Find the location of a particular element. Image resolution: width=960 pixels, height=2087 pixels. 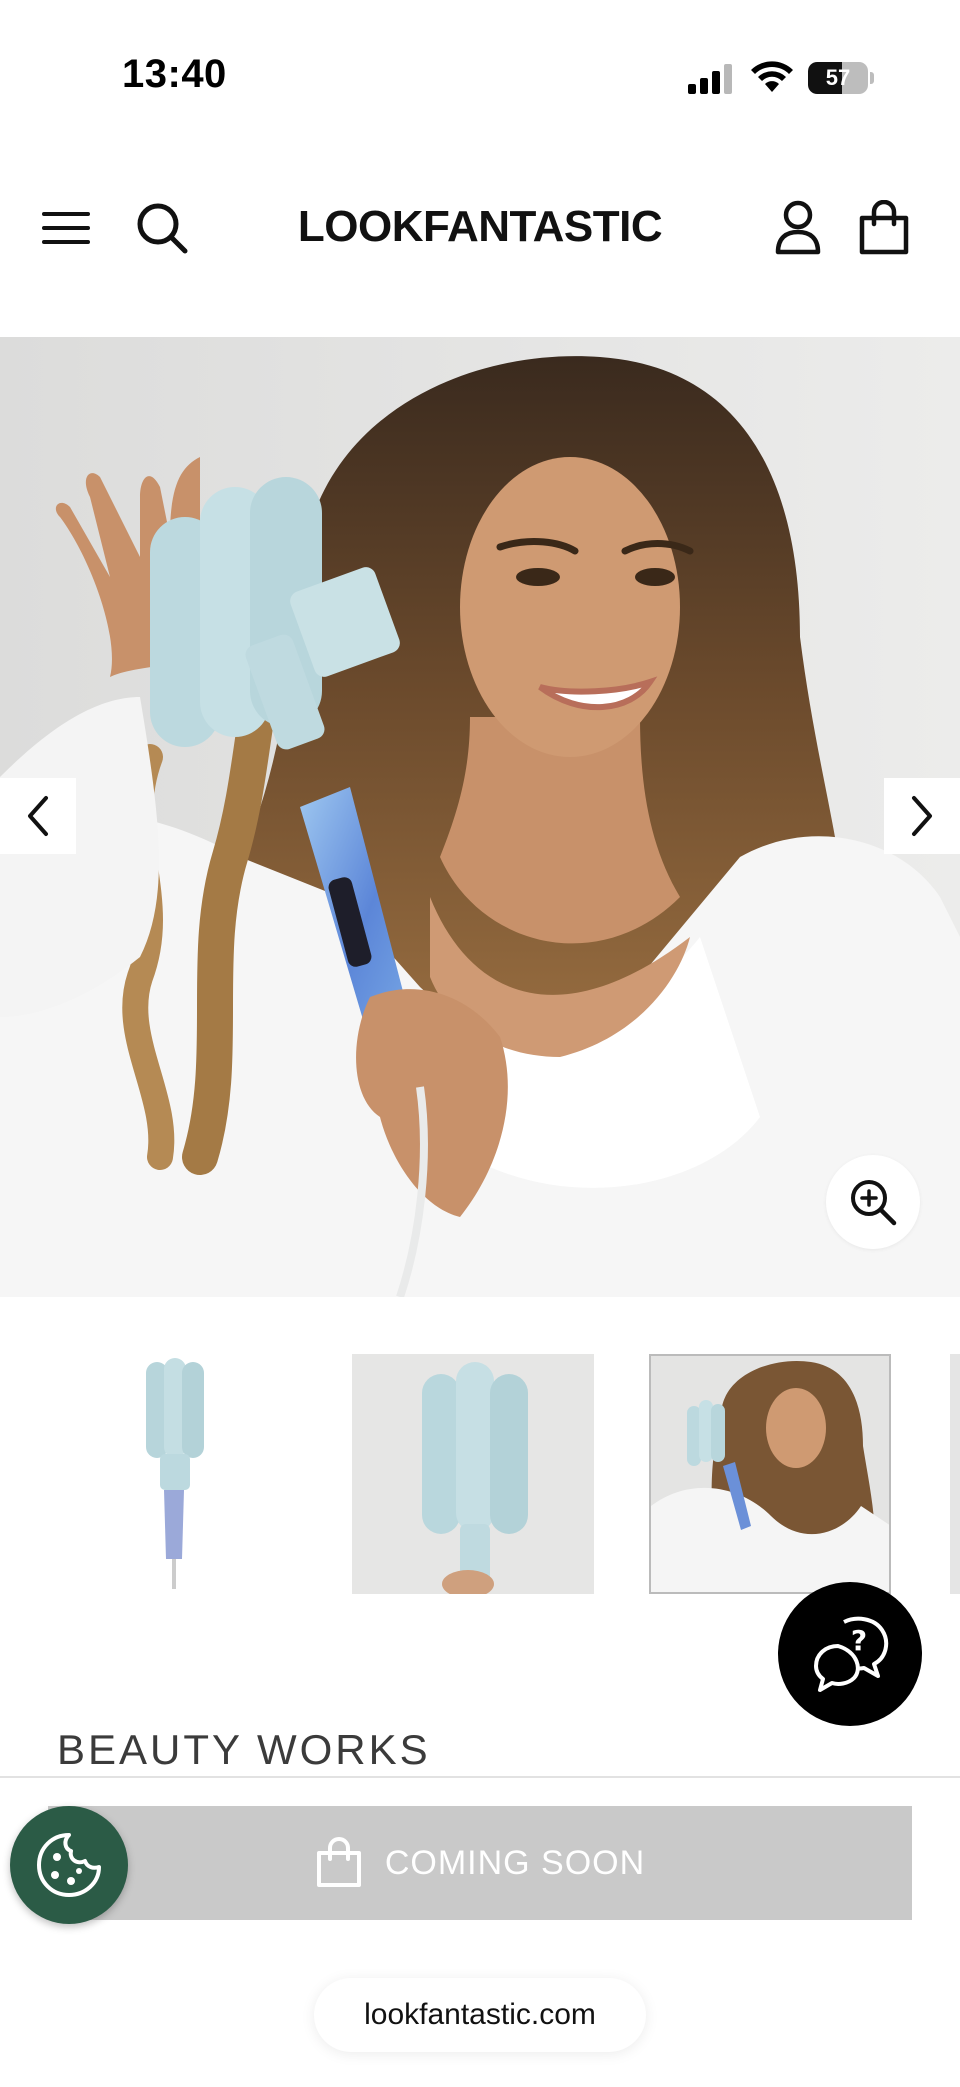

gallery-prev-button is located at coordinates (38, 816).